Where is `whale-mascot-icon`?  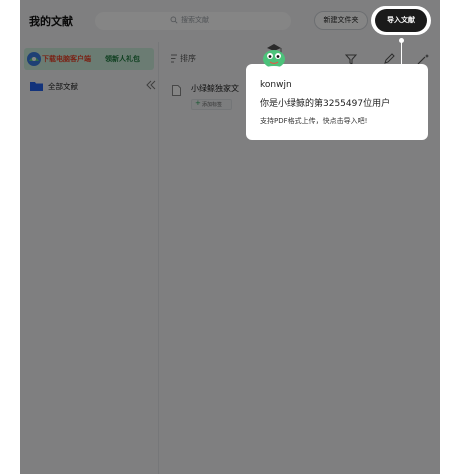 whale-mascot-icon is located at coordinates (274, 57).